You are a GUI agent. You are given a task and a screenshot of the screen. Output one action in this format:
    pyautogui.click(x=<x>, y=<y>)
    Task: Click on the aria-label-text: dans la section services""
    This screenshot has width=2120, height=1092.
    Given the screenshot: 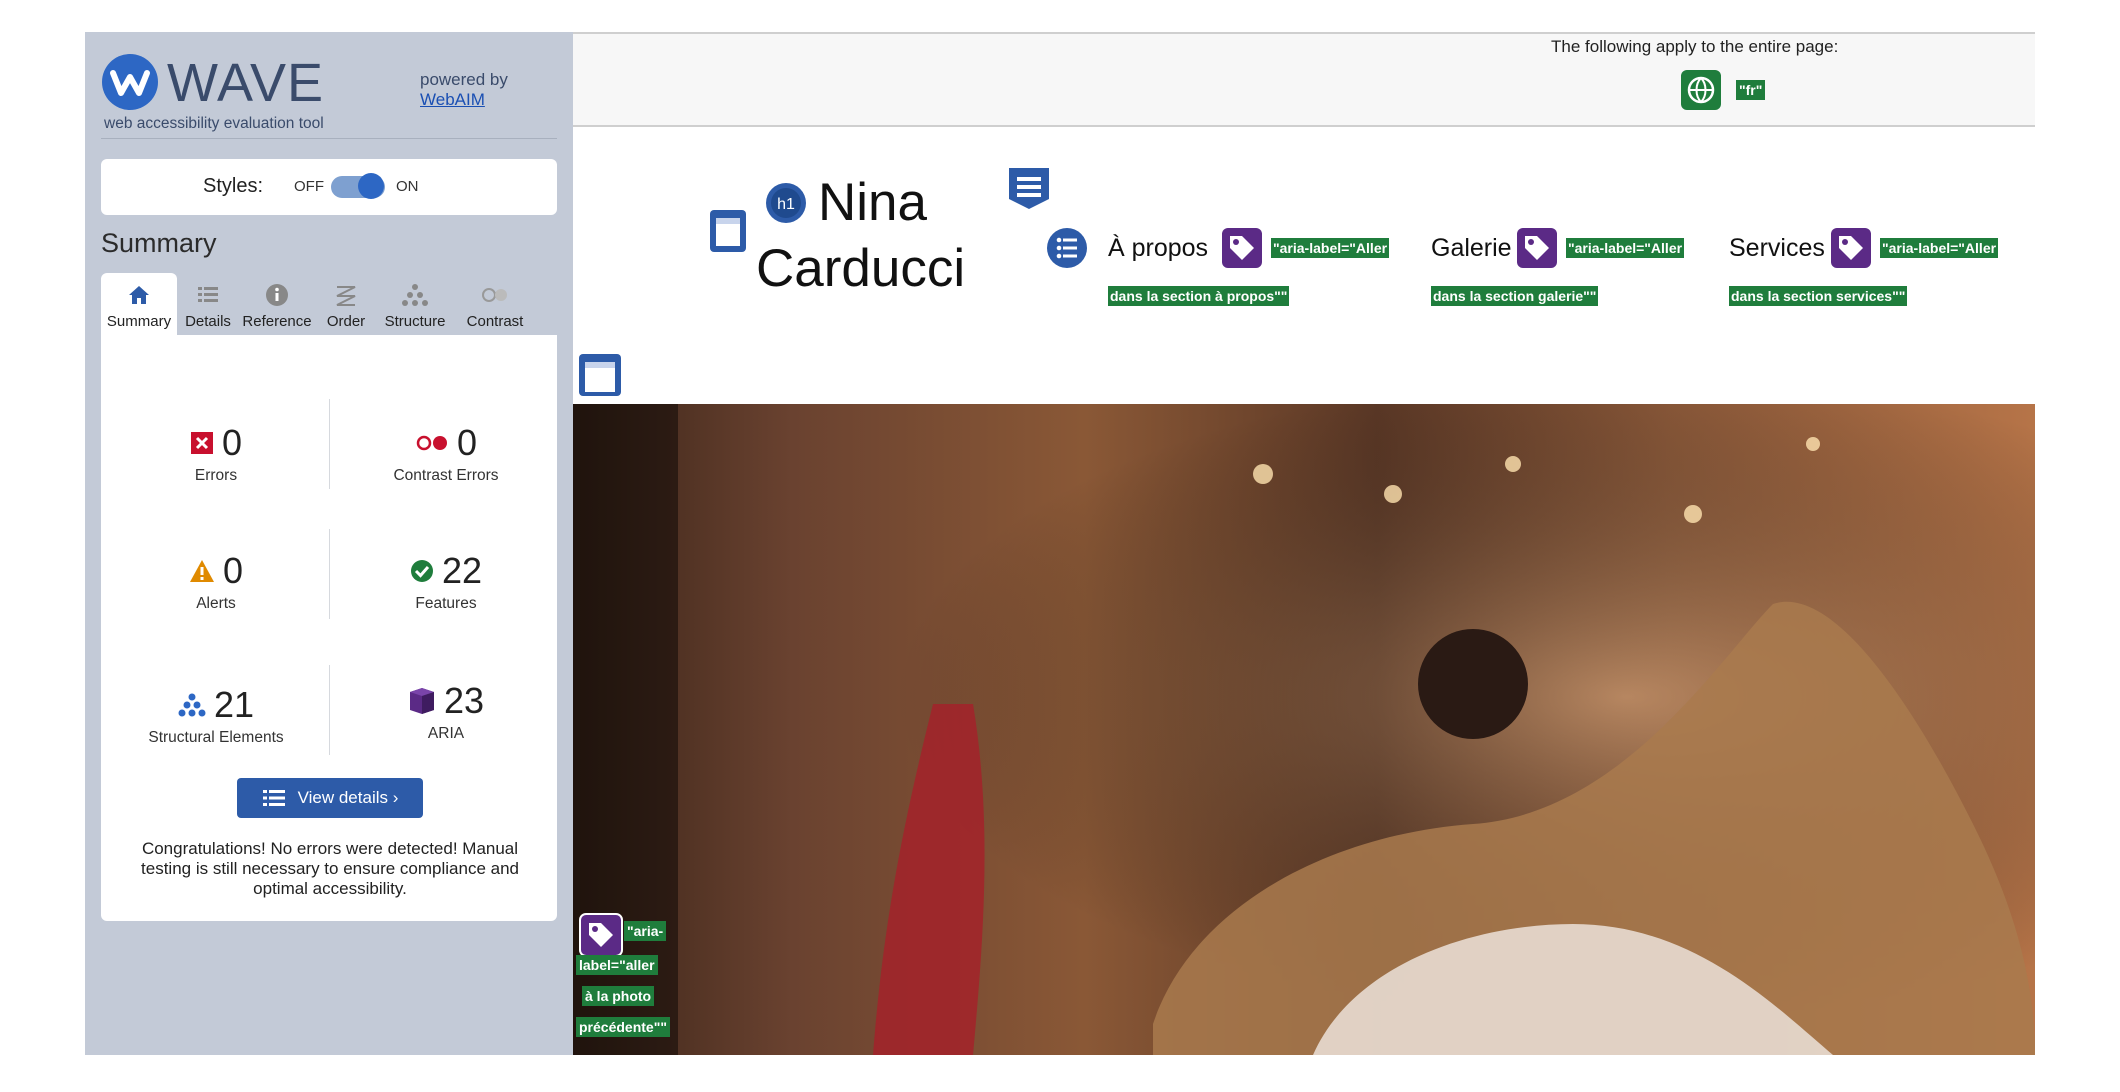 What is the action you would take?
    pyautogui.click(x=1818, y=296)
    